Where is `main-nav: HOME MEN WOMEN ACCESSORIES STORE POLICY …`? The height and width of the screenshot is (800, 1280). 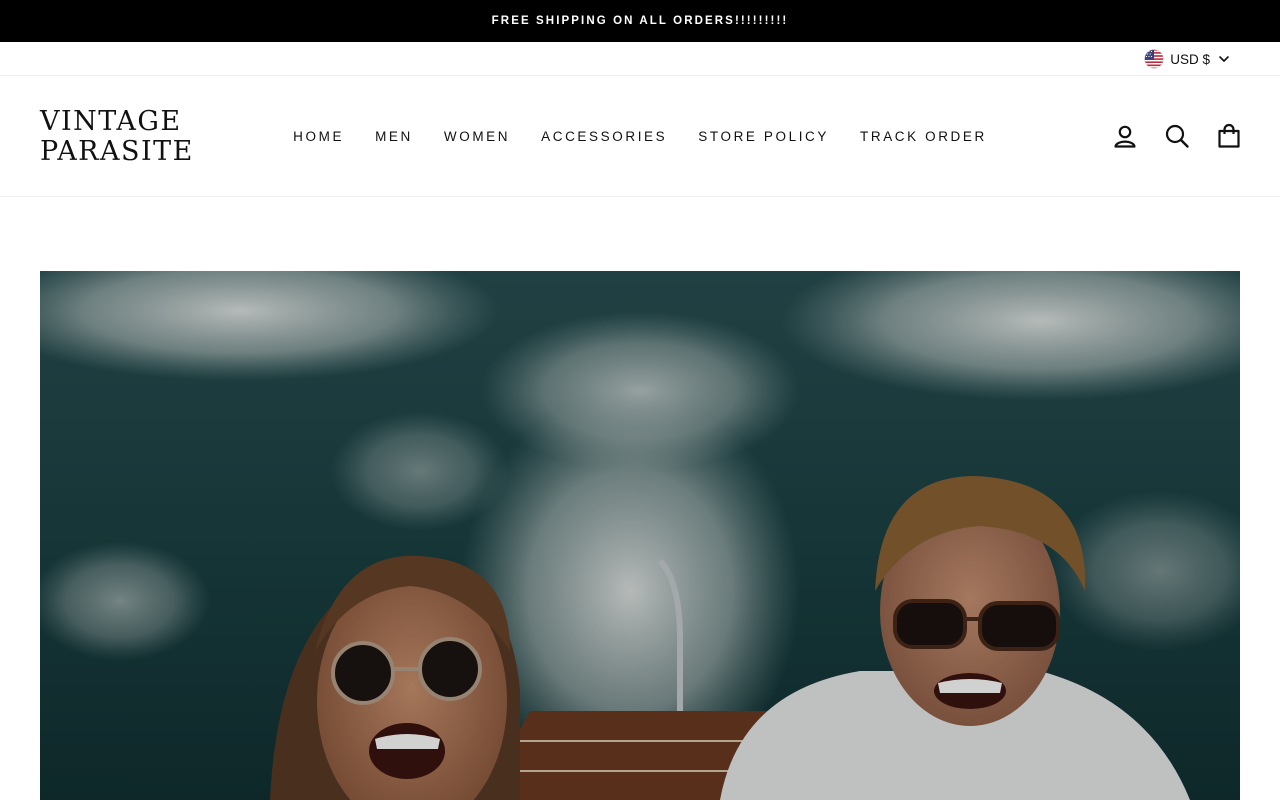
main-nav: HOME MEN WOMEN ACCESSORIES STORE POLICY … is located at coordinates (638, 136).